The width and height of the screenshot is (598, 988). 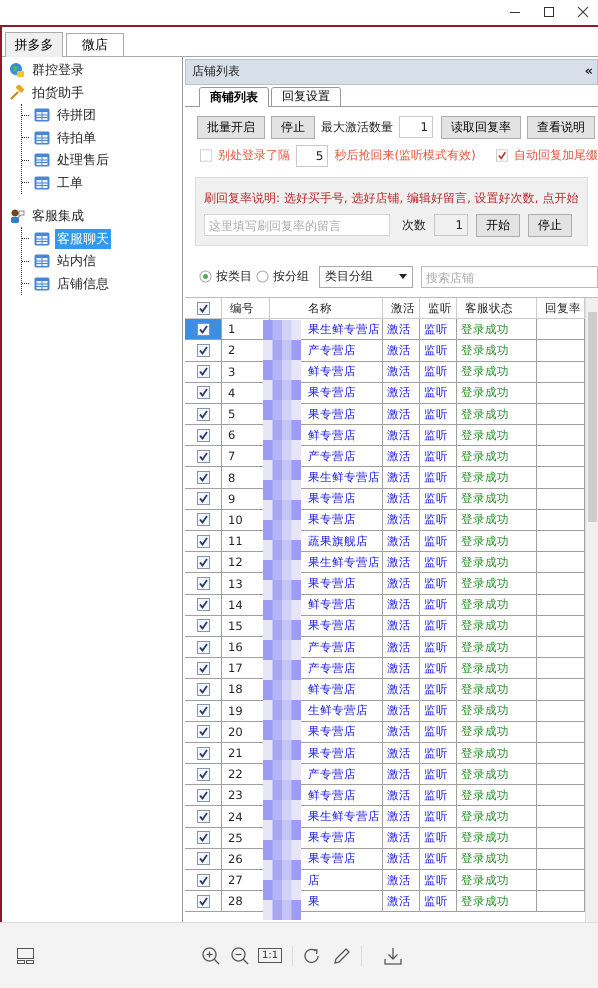 What do you see at coordinates (416, 127) in the screenshot?
I see `max-active-field: 1` at bounding box center [416, 127].